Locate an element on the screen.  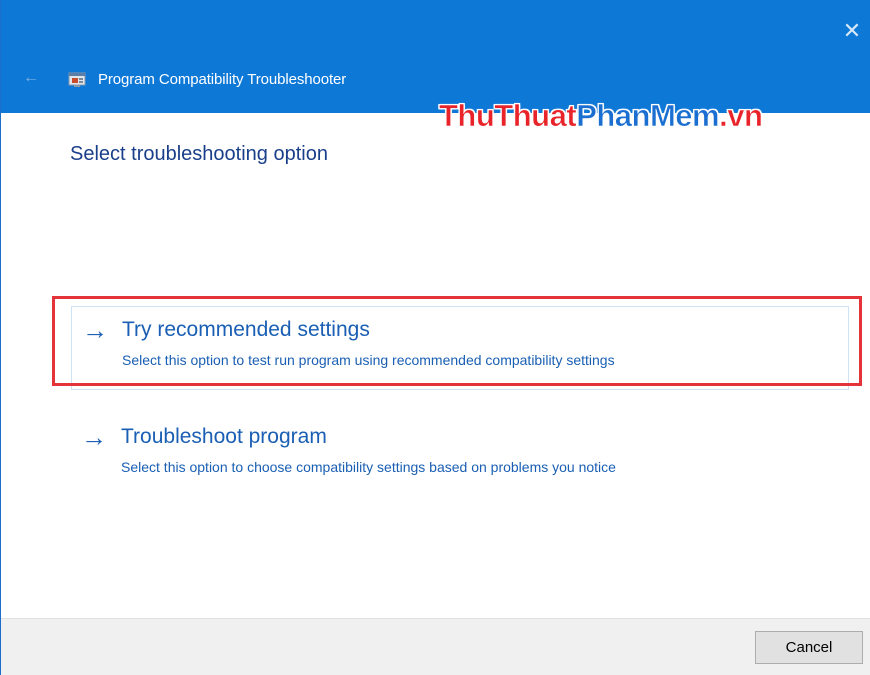
watermark-part-1: ThuThuat is located at coordinates (508, 116).